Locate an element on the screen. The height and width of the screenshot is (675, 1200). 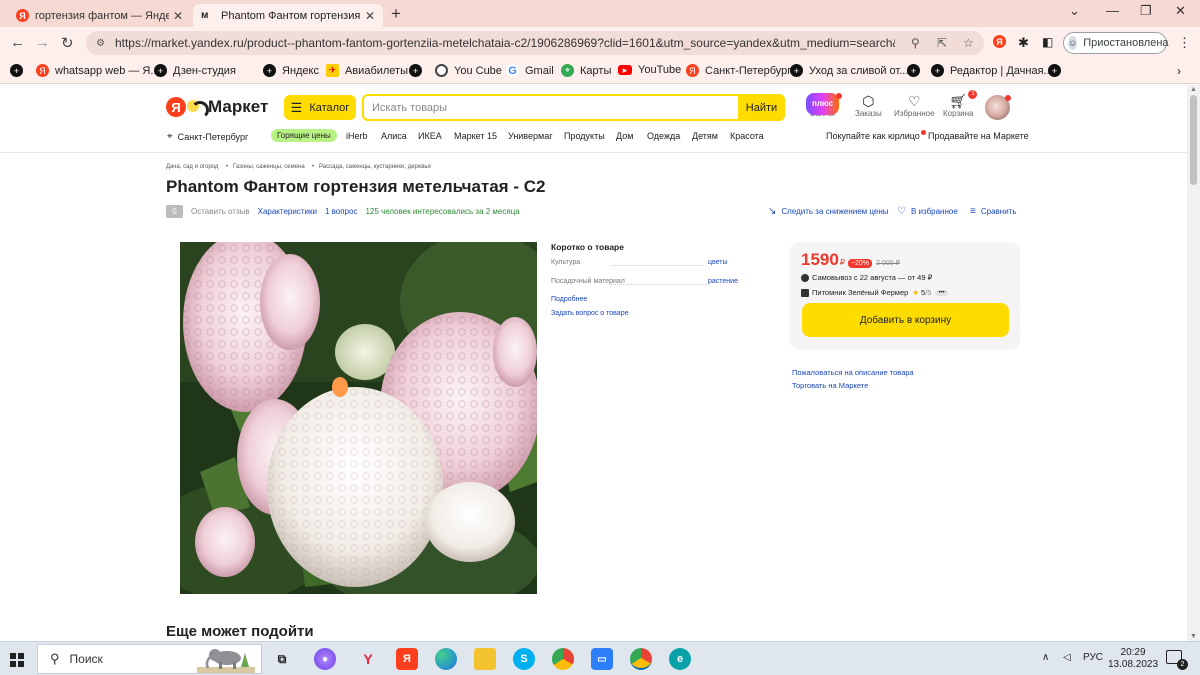
header-plus-points: плюс Баллы is located at coordinates (824, 105).